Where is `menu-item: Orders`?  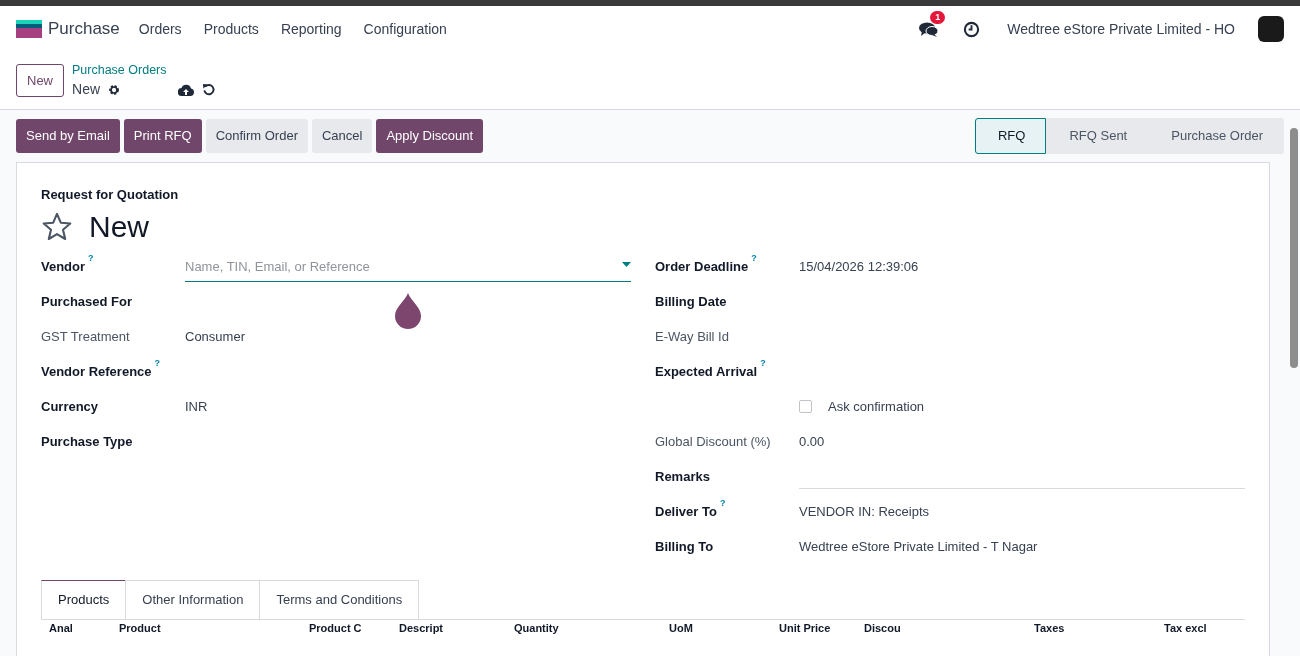
menu-item: Orders is located at coordinates (160, 29).